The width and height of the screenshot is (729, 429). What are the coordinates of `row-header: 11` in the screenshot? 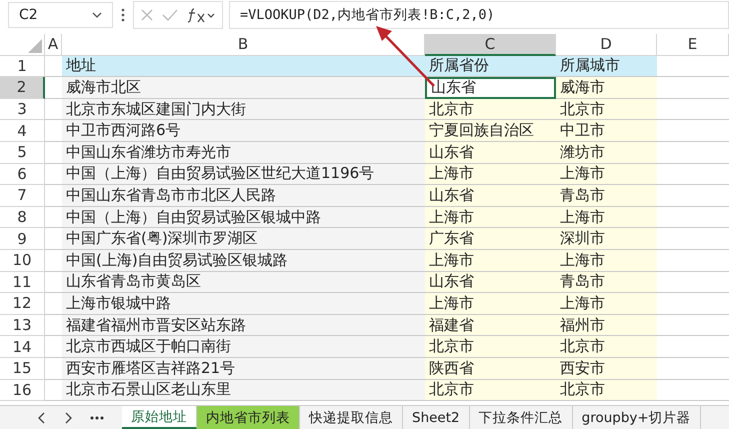 It's located at (22, 283).